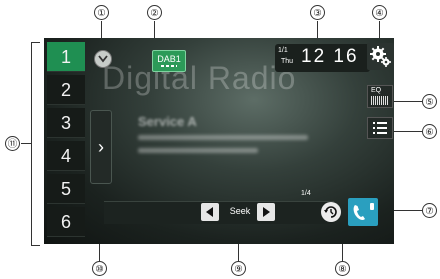 The height and width of the screenshot is (279, 440). What do you see at coordinates (287, 61) in the screenshot?
I see `date-weekday: Thu` at bounding box center [287, 61].